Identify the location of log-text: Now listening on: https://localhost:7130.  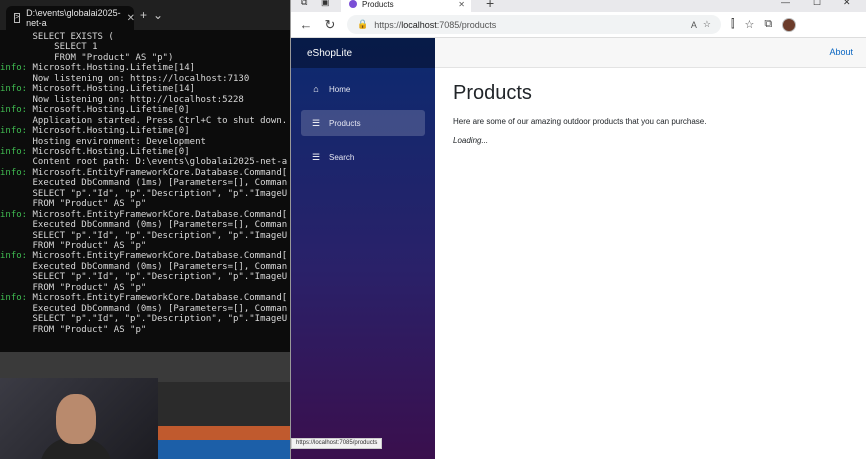
(125, 78).